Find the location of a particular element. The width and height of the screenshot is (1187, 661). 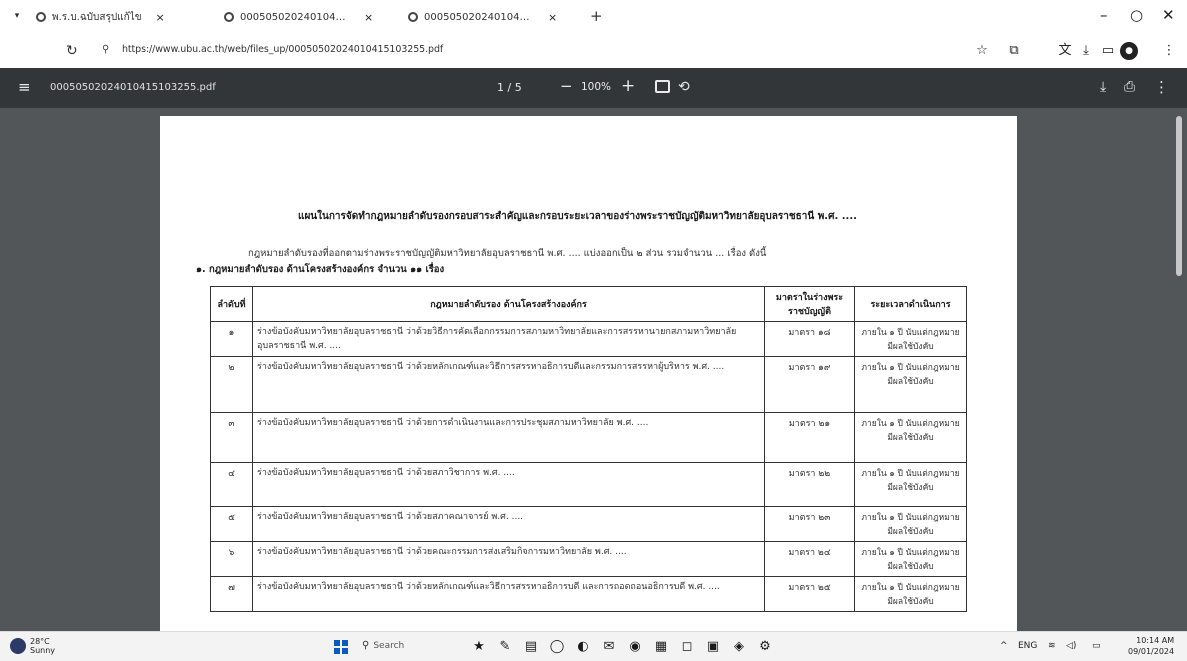

zoom-level-input: 100% is located at coordinates (596, 87).